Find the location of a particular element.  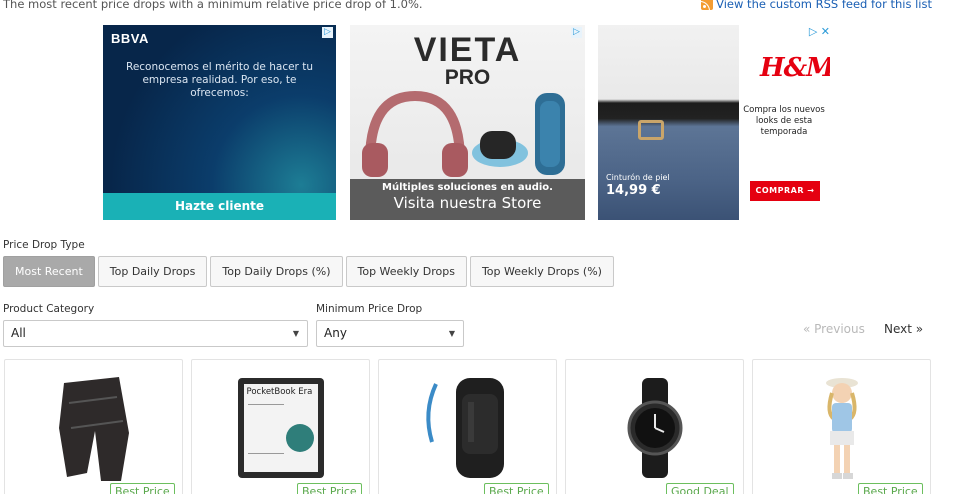

tab-top-weekly-drops-percent: Top Weekly Drops (%) is located at coordinates (541, 271).